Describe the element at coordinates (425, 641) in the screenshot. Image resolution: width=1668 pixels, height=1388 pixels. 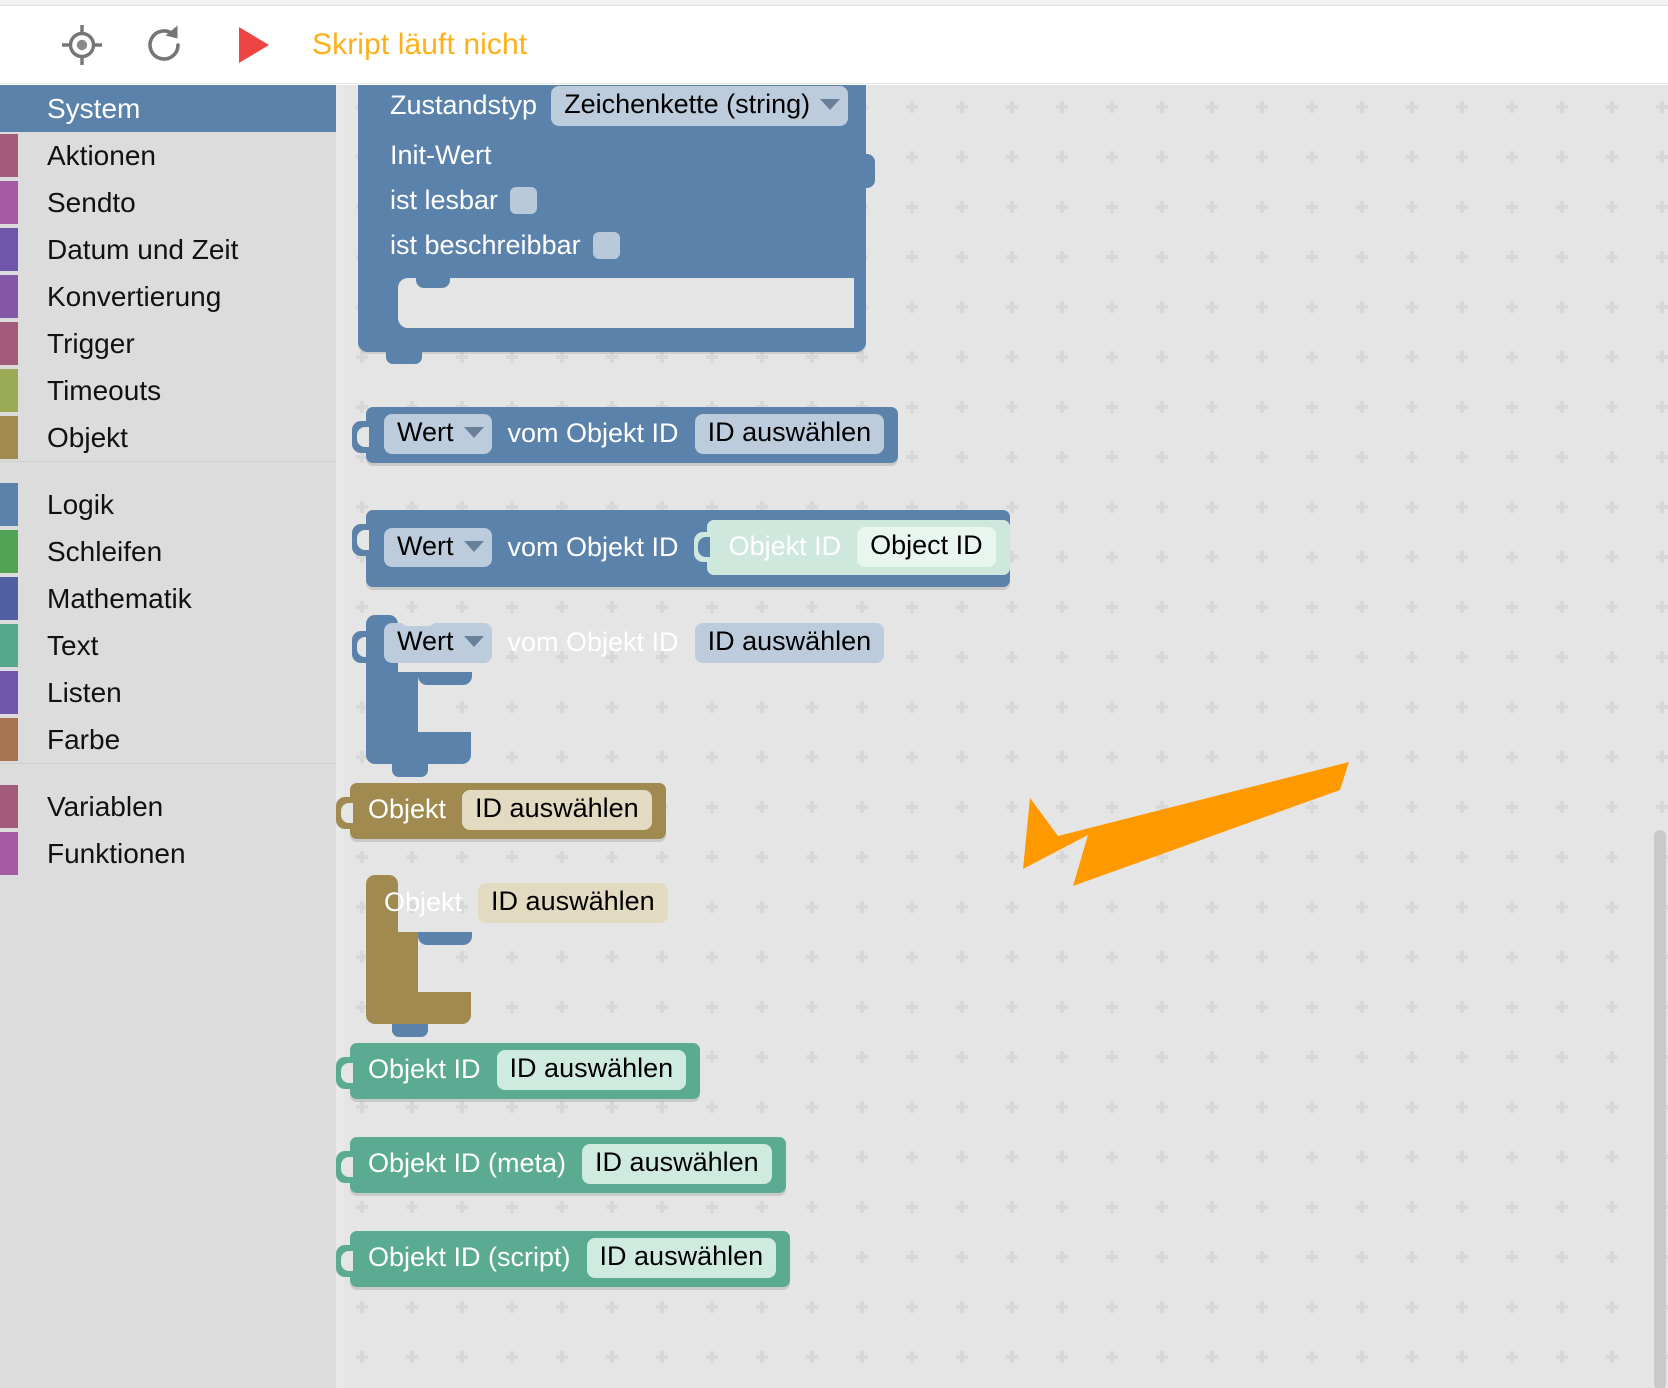
I see `dropdown-value: Wert` at that location.